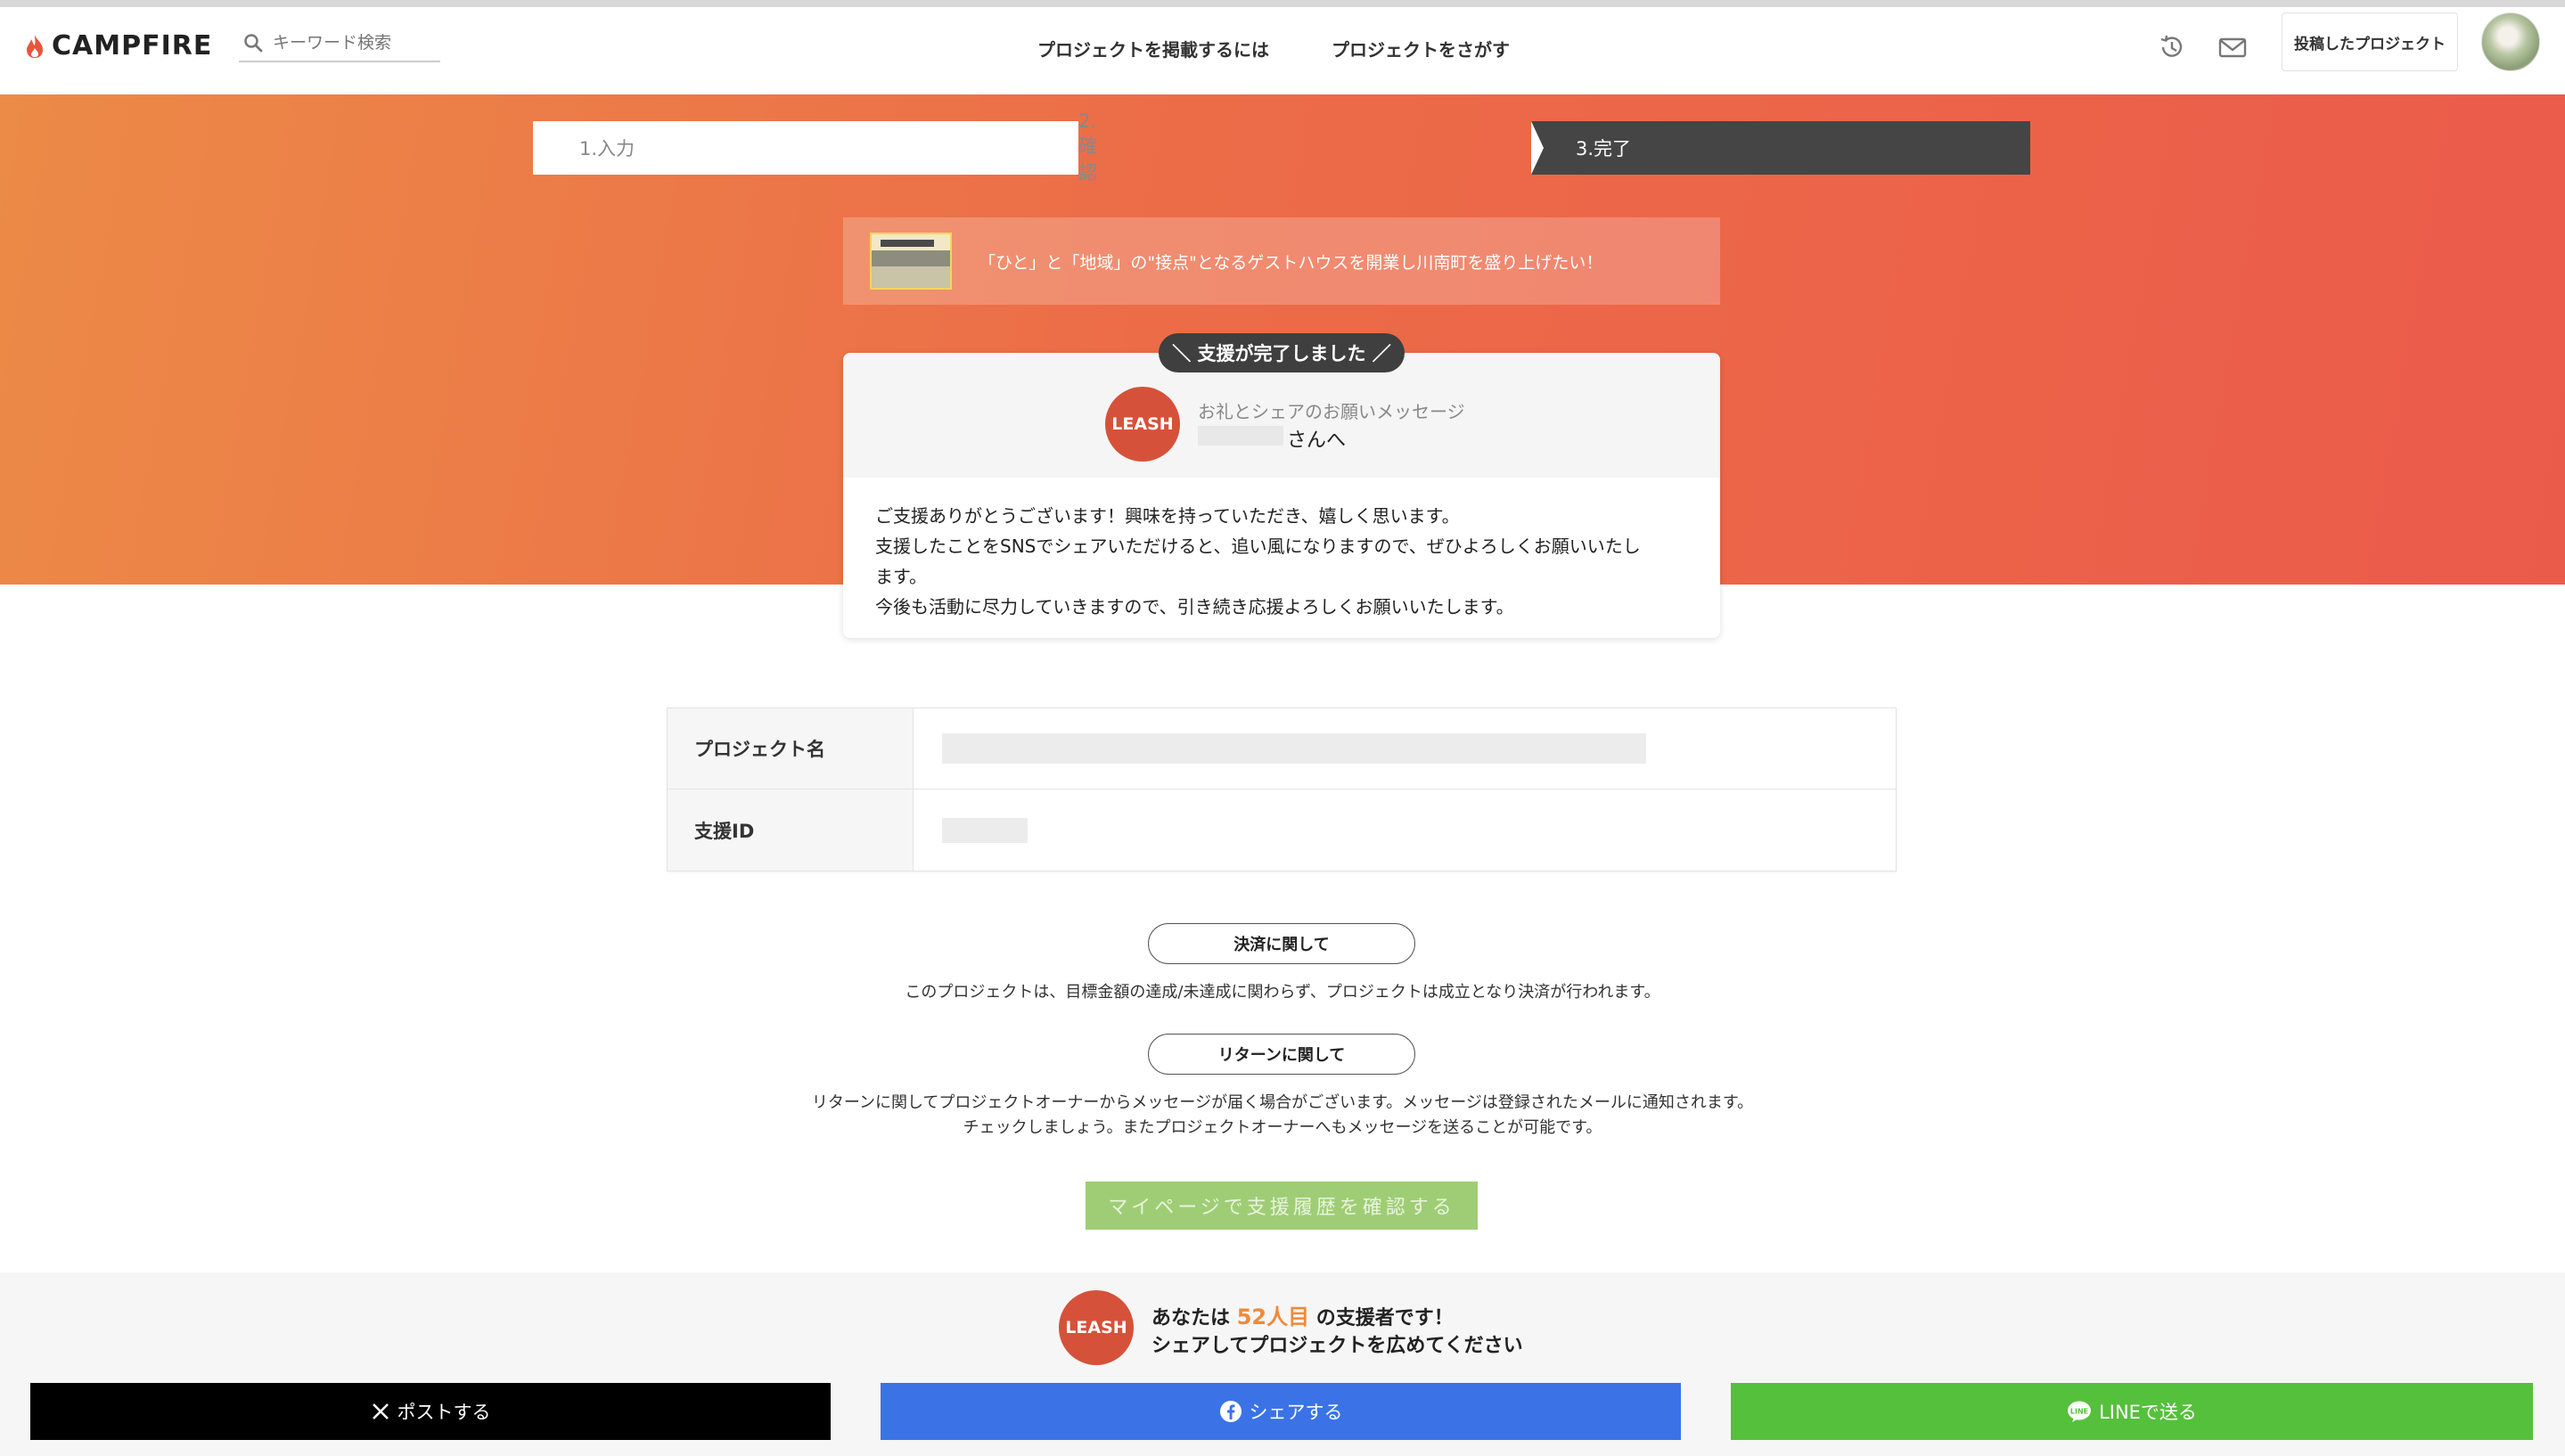 The width and height of the screenshot is (2565, 1456). Describe the element at coordinates (1281, 1055) in the screenshot. I see `returns-info-button: リターンに関して` at that location.